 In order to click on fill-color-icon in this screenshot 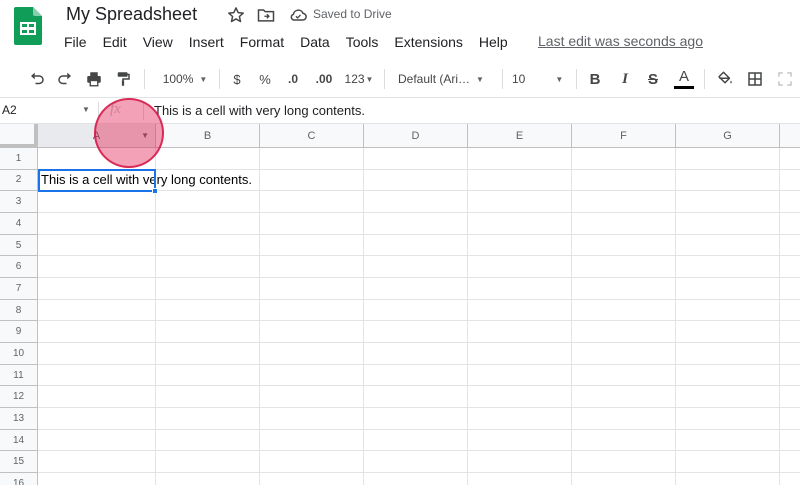, I will do `click(725, 79)`.